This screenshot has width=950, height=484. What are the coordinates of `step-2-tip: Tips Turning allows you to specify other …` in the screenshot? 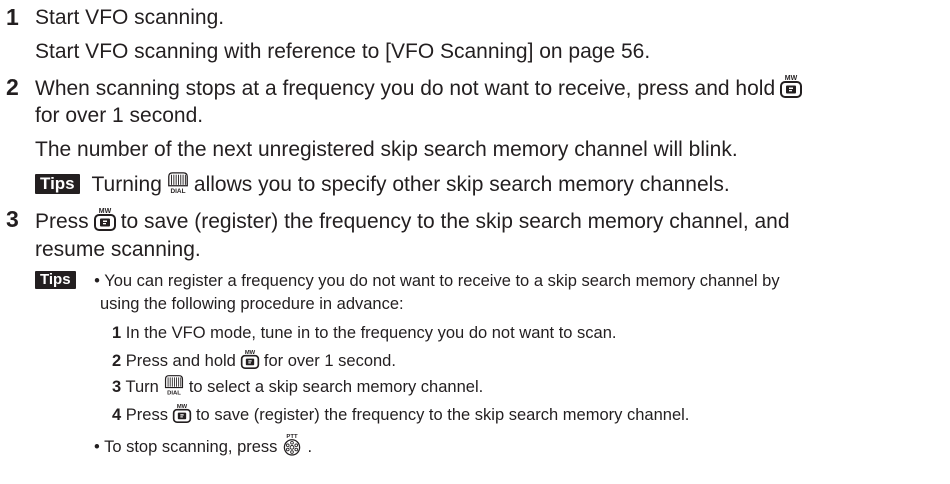 It's located at (382, 185).